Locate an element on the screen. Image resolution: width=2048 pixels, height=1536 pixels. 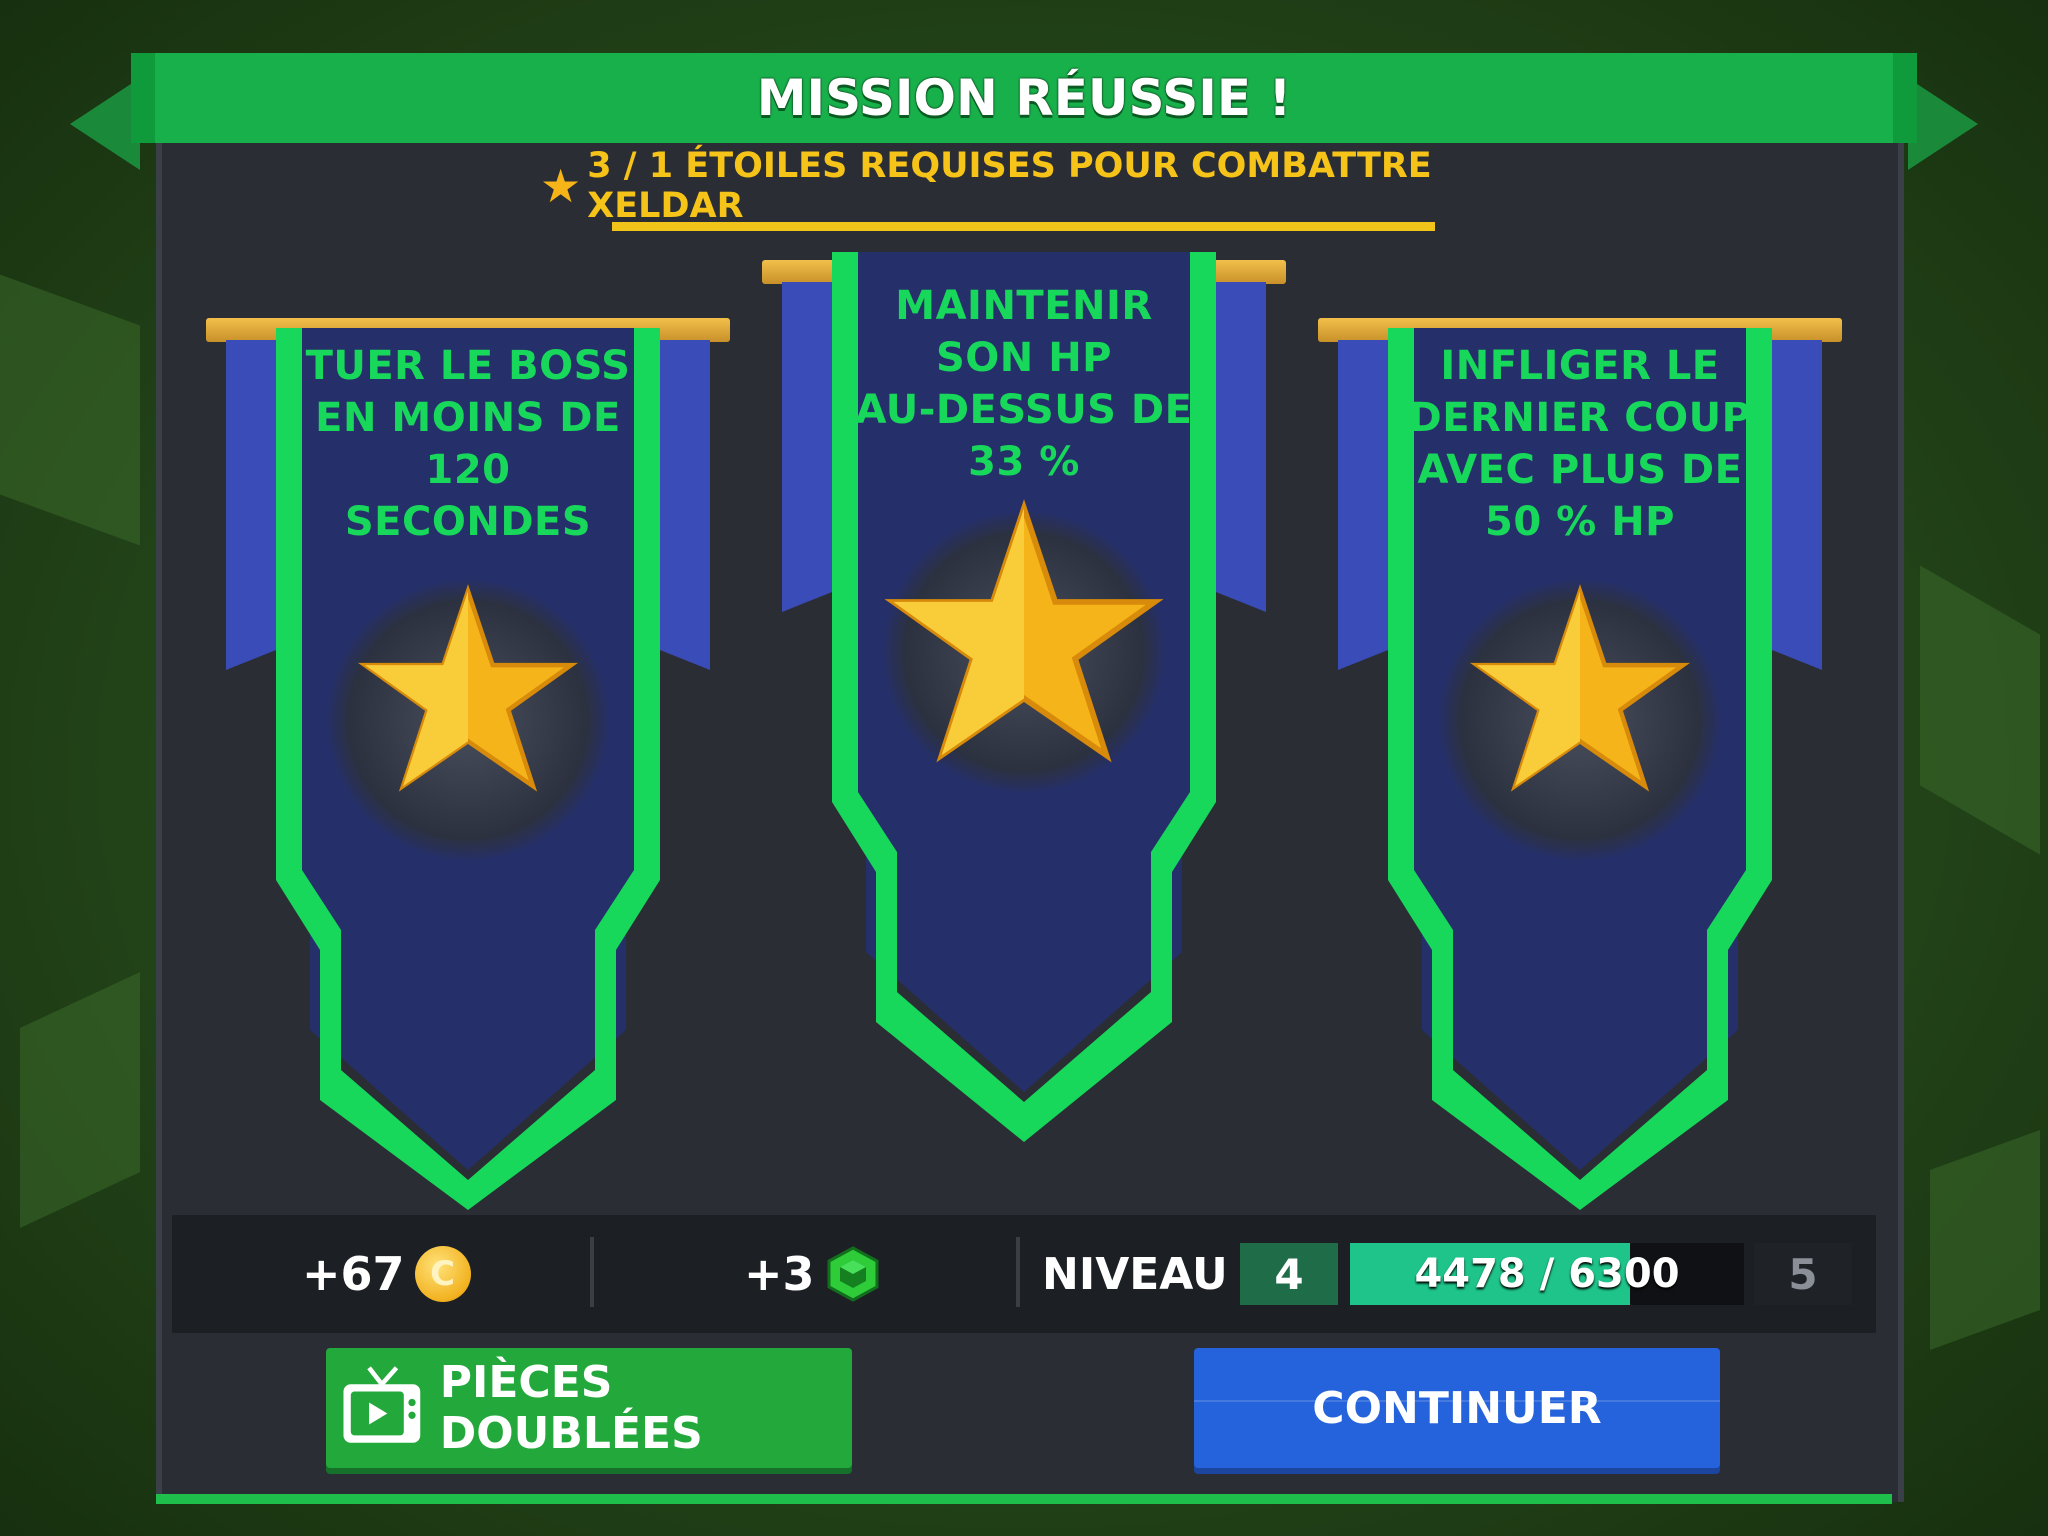
continue-button: CONTINUER is located at coordinates (1457, 1408).